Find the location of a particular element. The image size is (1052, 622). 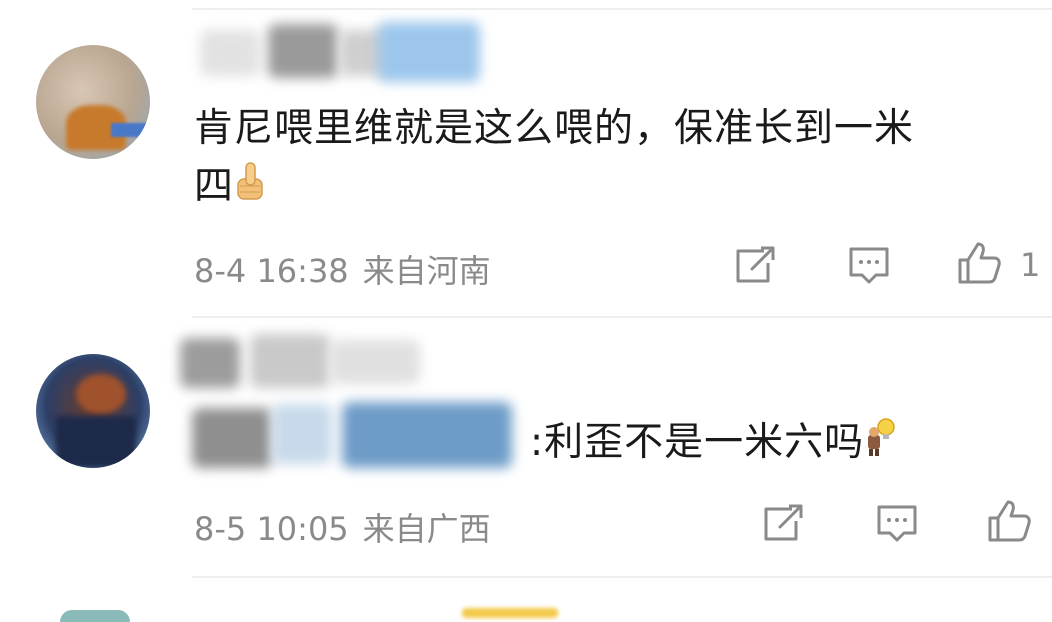

comment-location: 来自广西 is located at coordinates (426, 529).